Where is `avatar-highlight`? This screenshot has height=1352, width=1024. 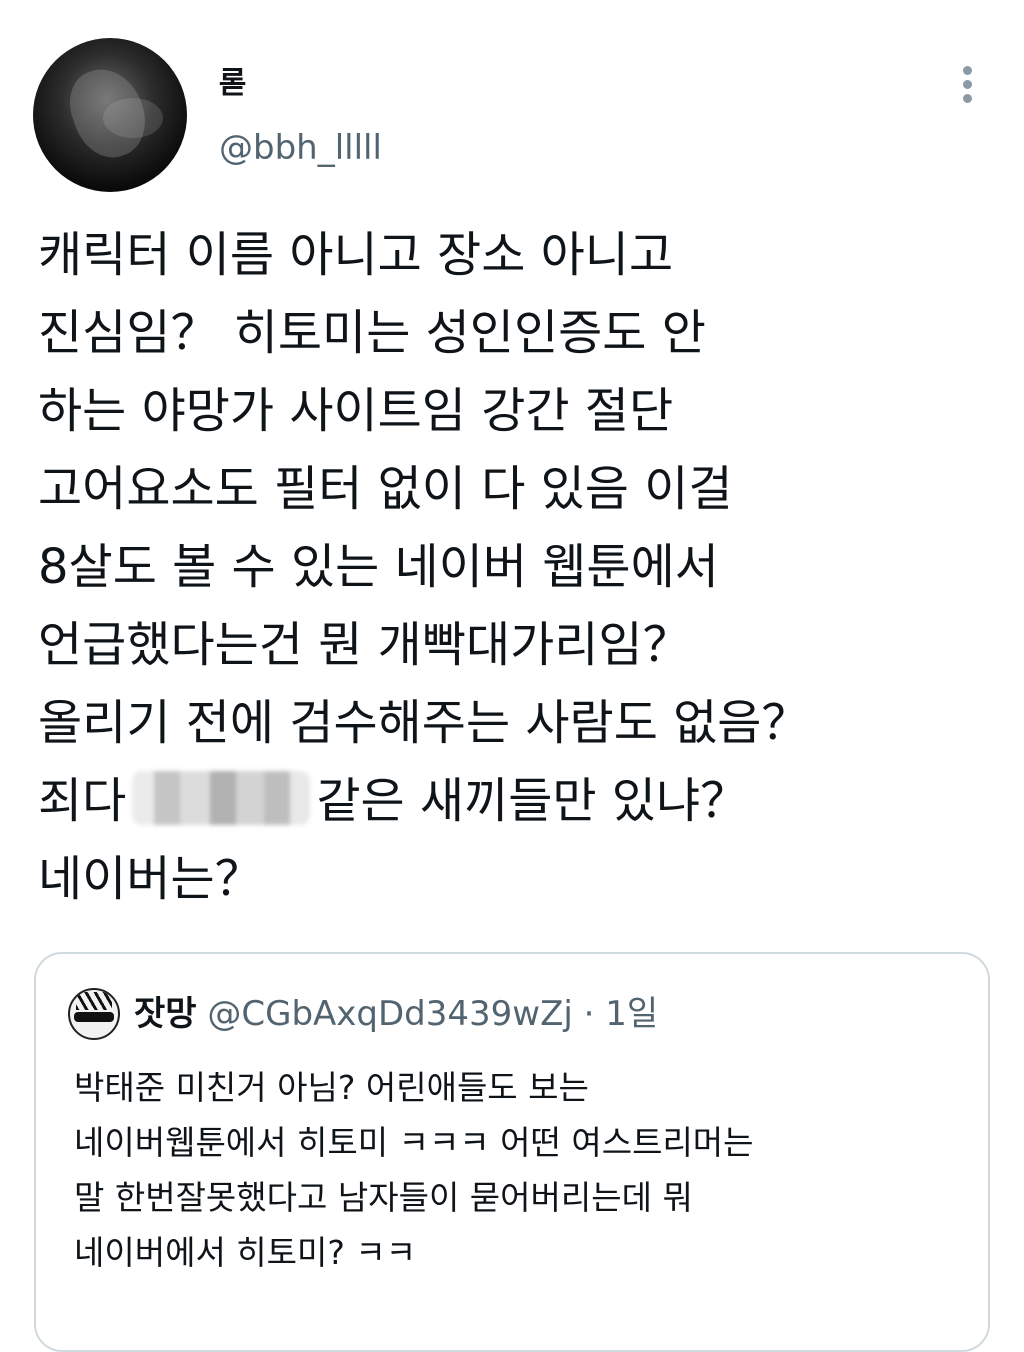
avatar-highlight is located at coordinates (133, 118).